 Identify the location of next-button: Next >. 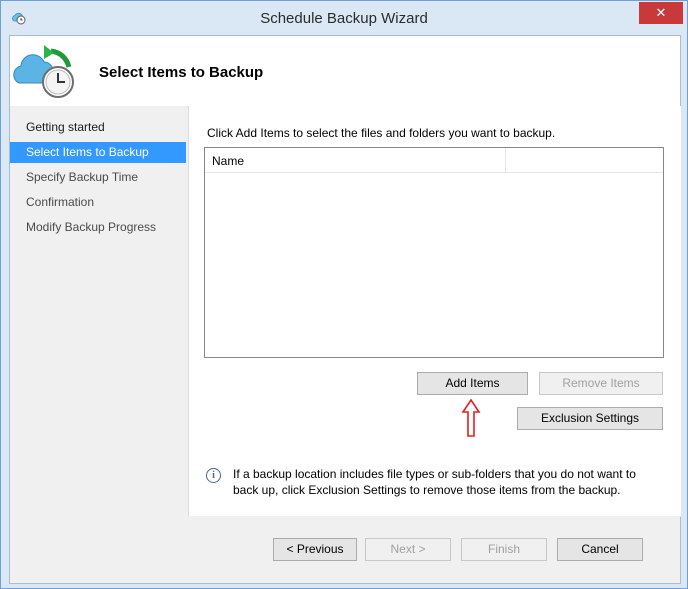
(408, 549).